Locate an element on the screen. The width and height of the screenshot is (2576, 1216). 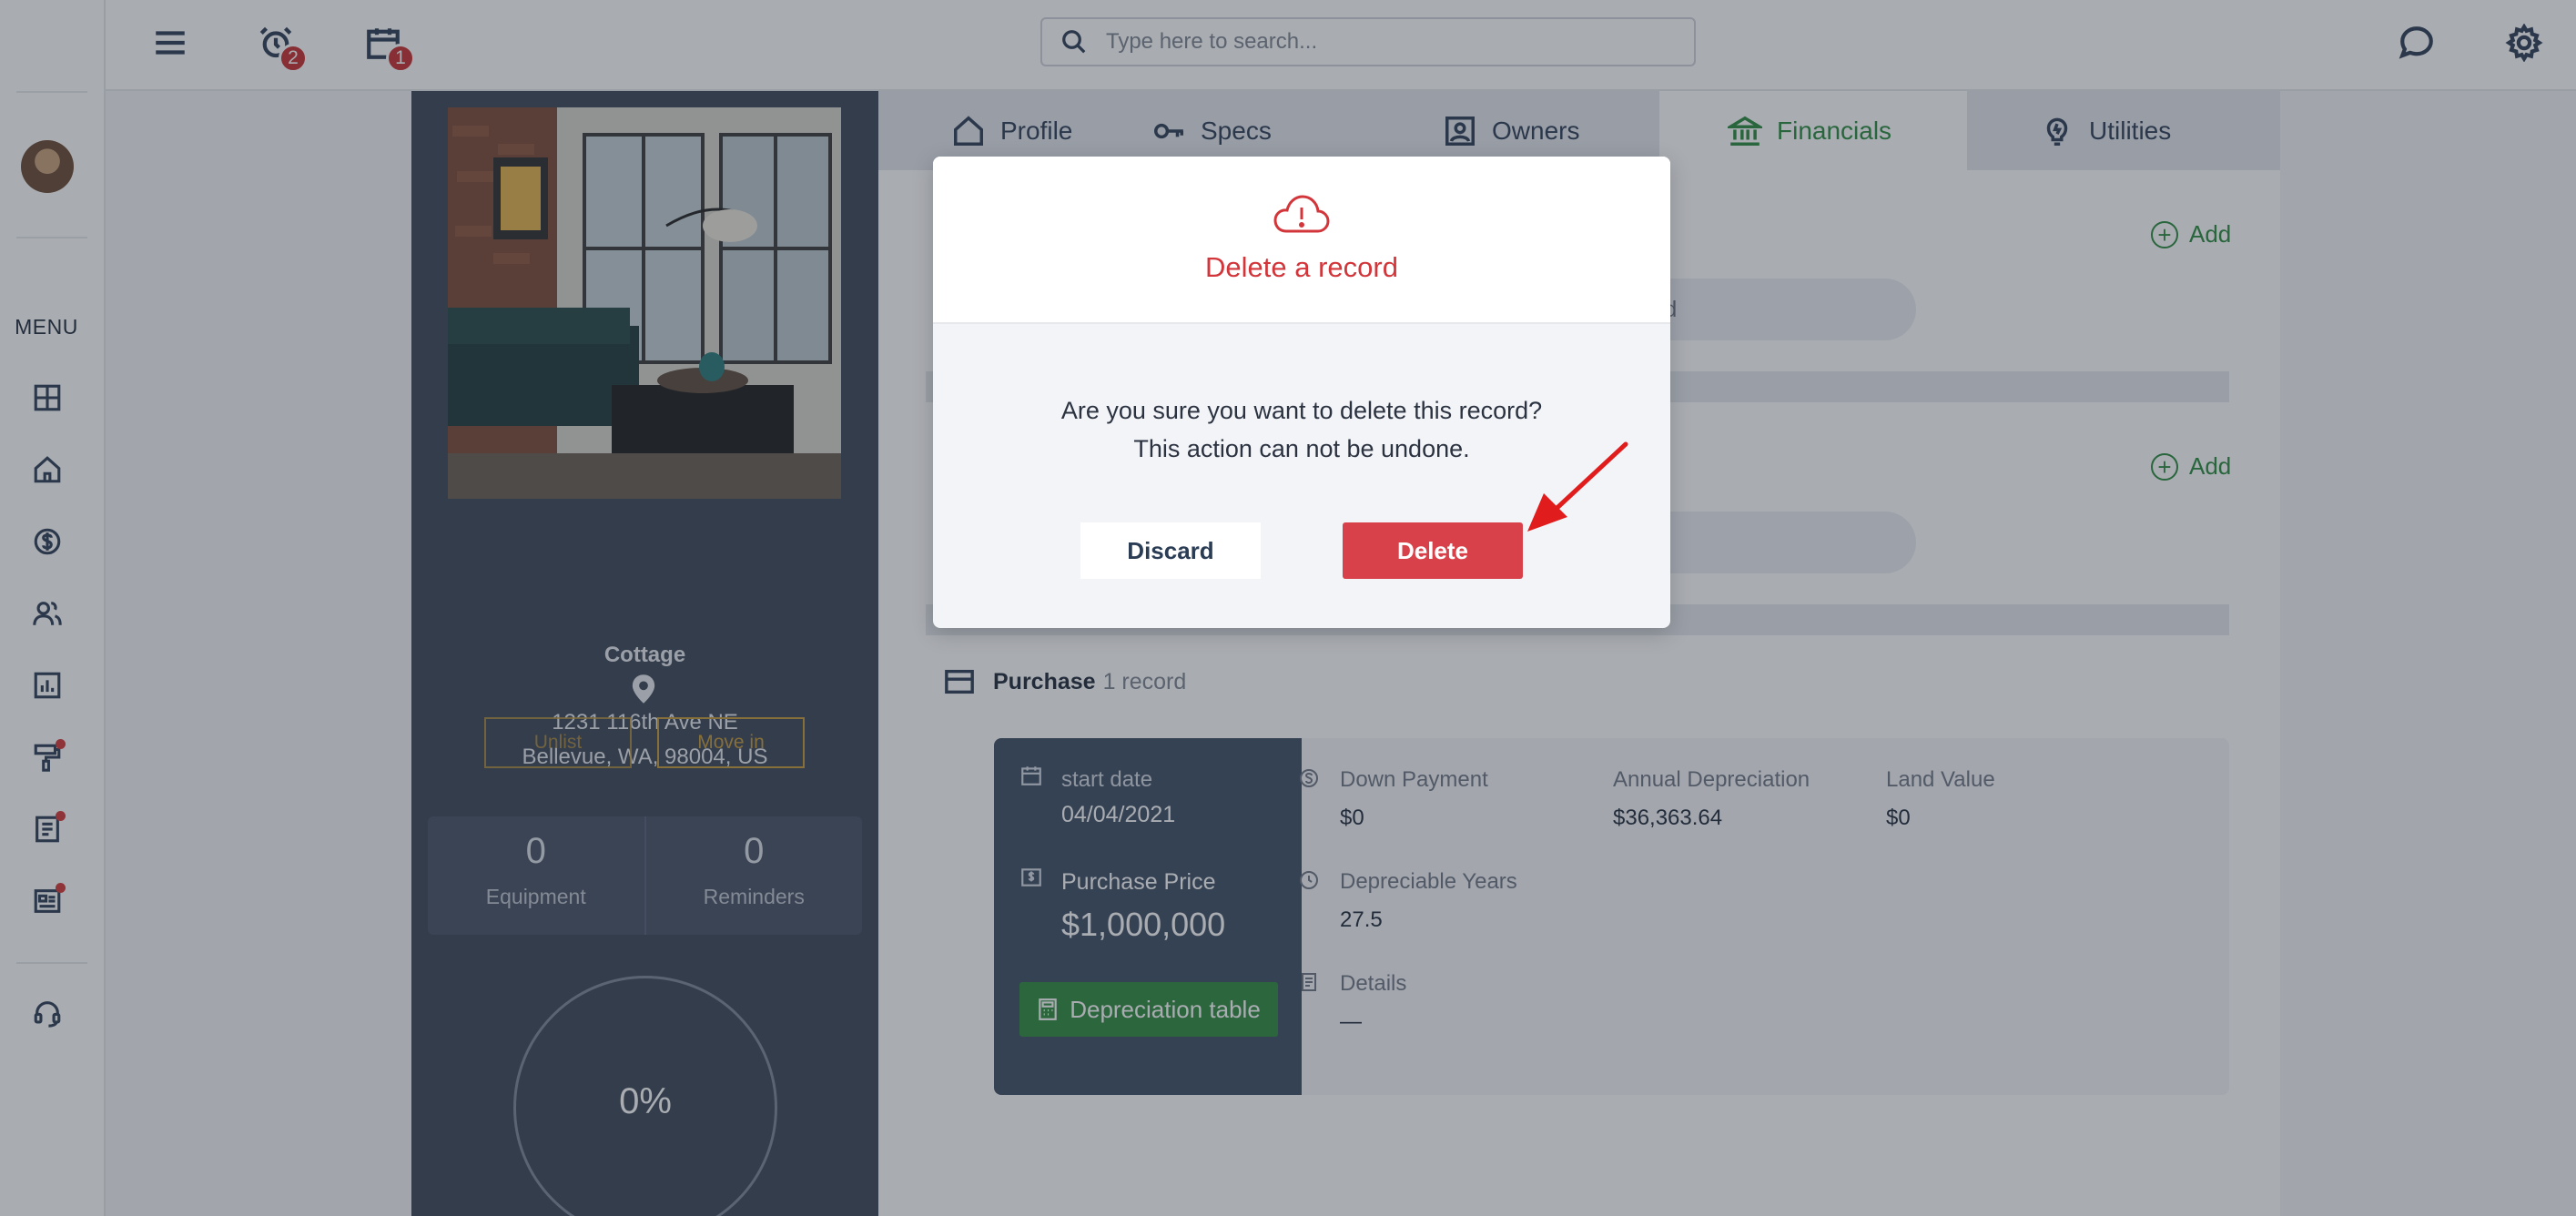
modal-title: Delete a record is located at coordinates (1301, 267).